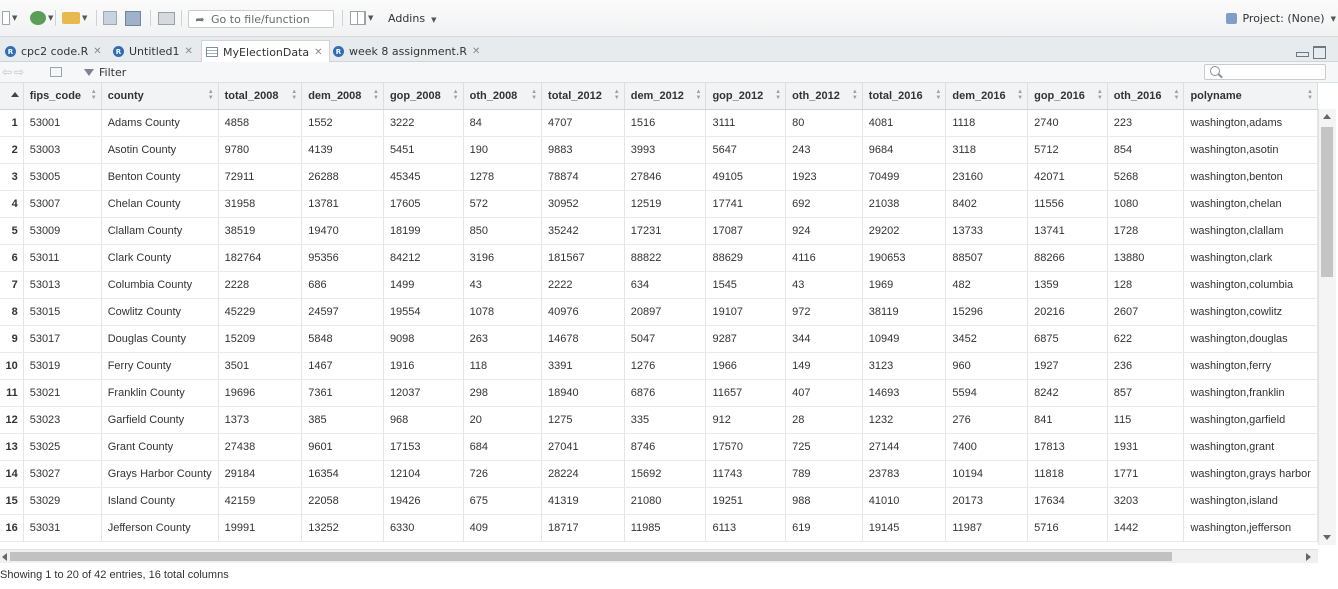  What do you see at coordinates (105, 72) in the screenshot?
I see `filter-button: Filter` at bounding box center [105, 72].